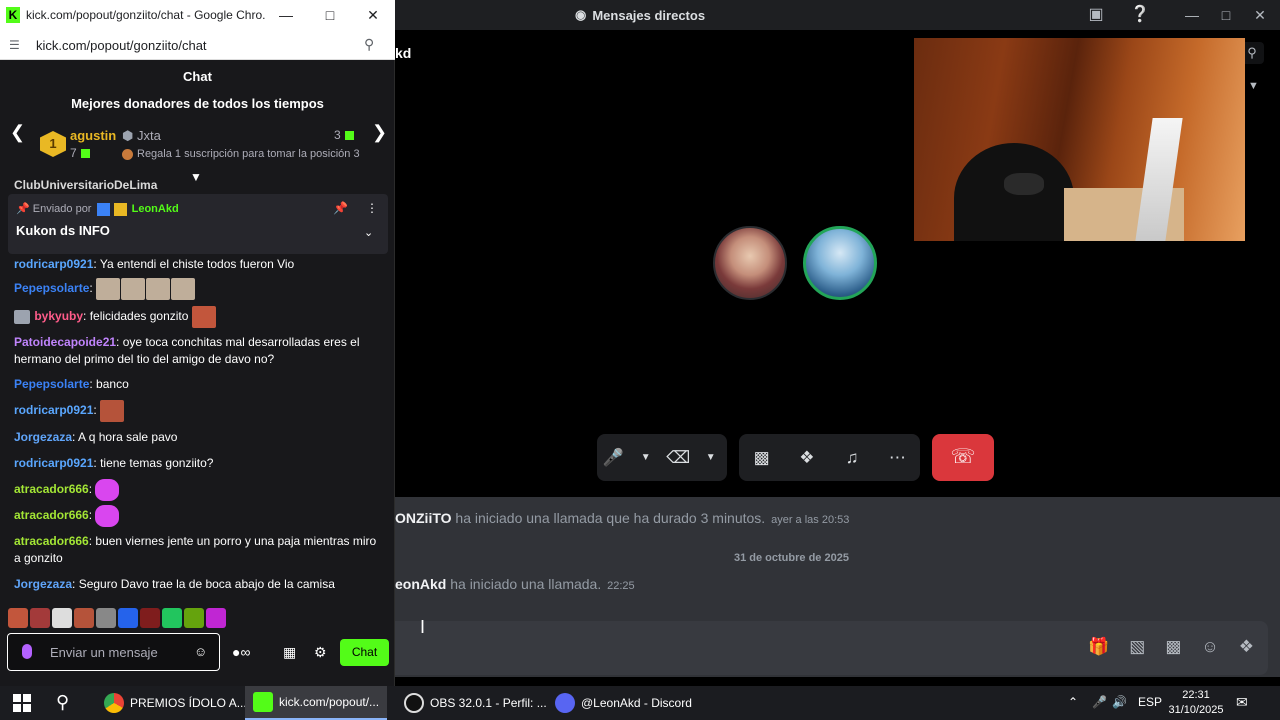 The height and width of the screenshot is (720, 1280). What do you see at coordinates (289, 652) in the screenshot?
I see `store-icon: ▦` at bounding box center [289, 652].